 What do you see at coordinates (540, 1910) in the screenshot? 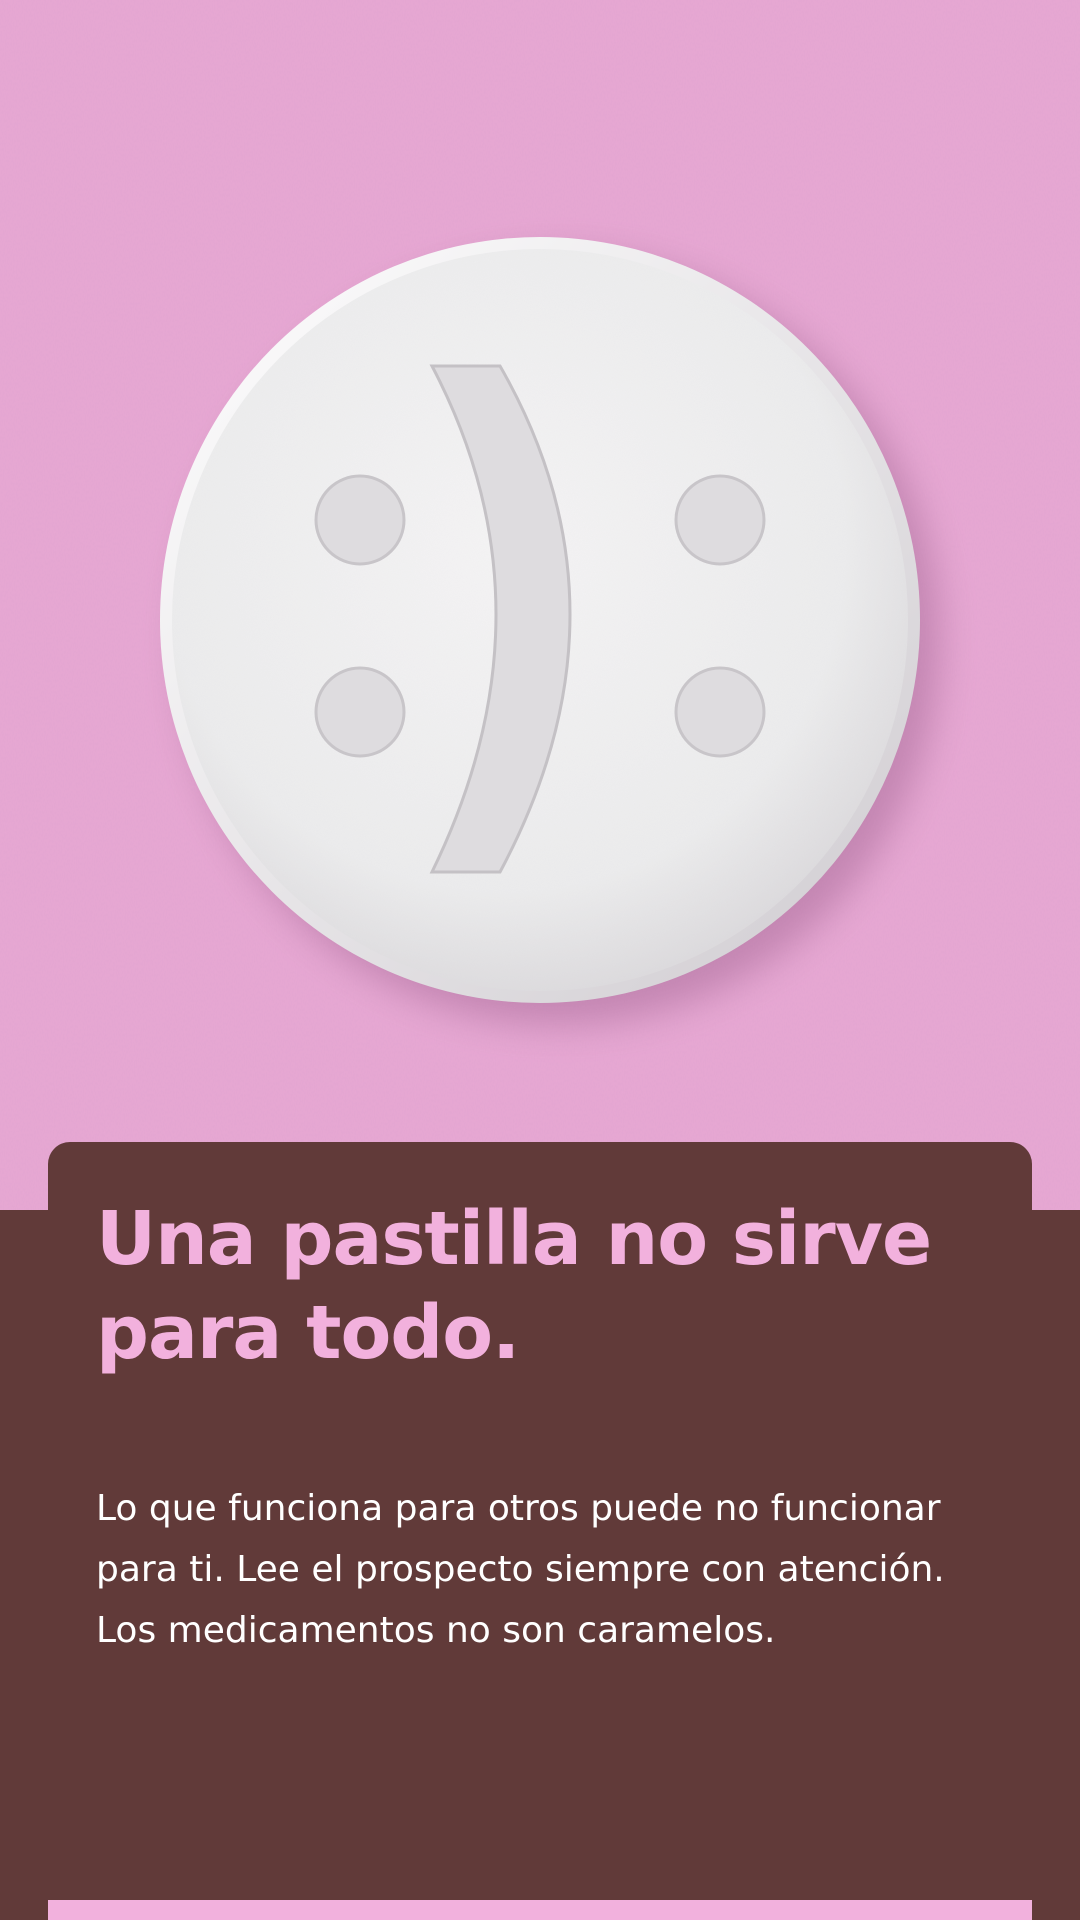
I see `bottom-pink-strip` at bounding box center [540, 1910].